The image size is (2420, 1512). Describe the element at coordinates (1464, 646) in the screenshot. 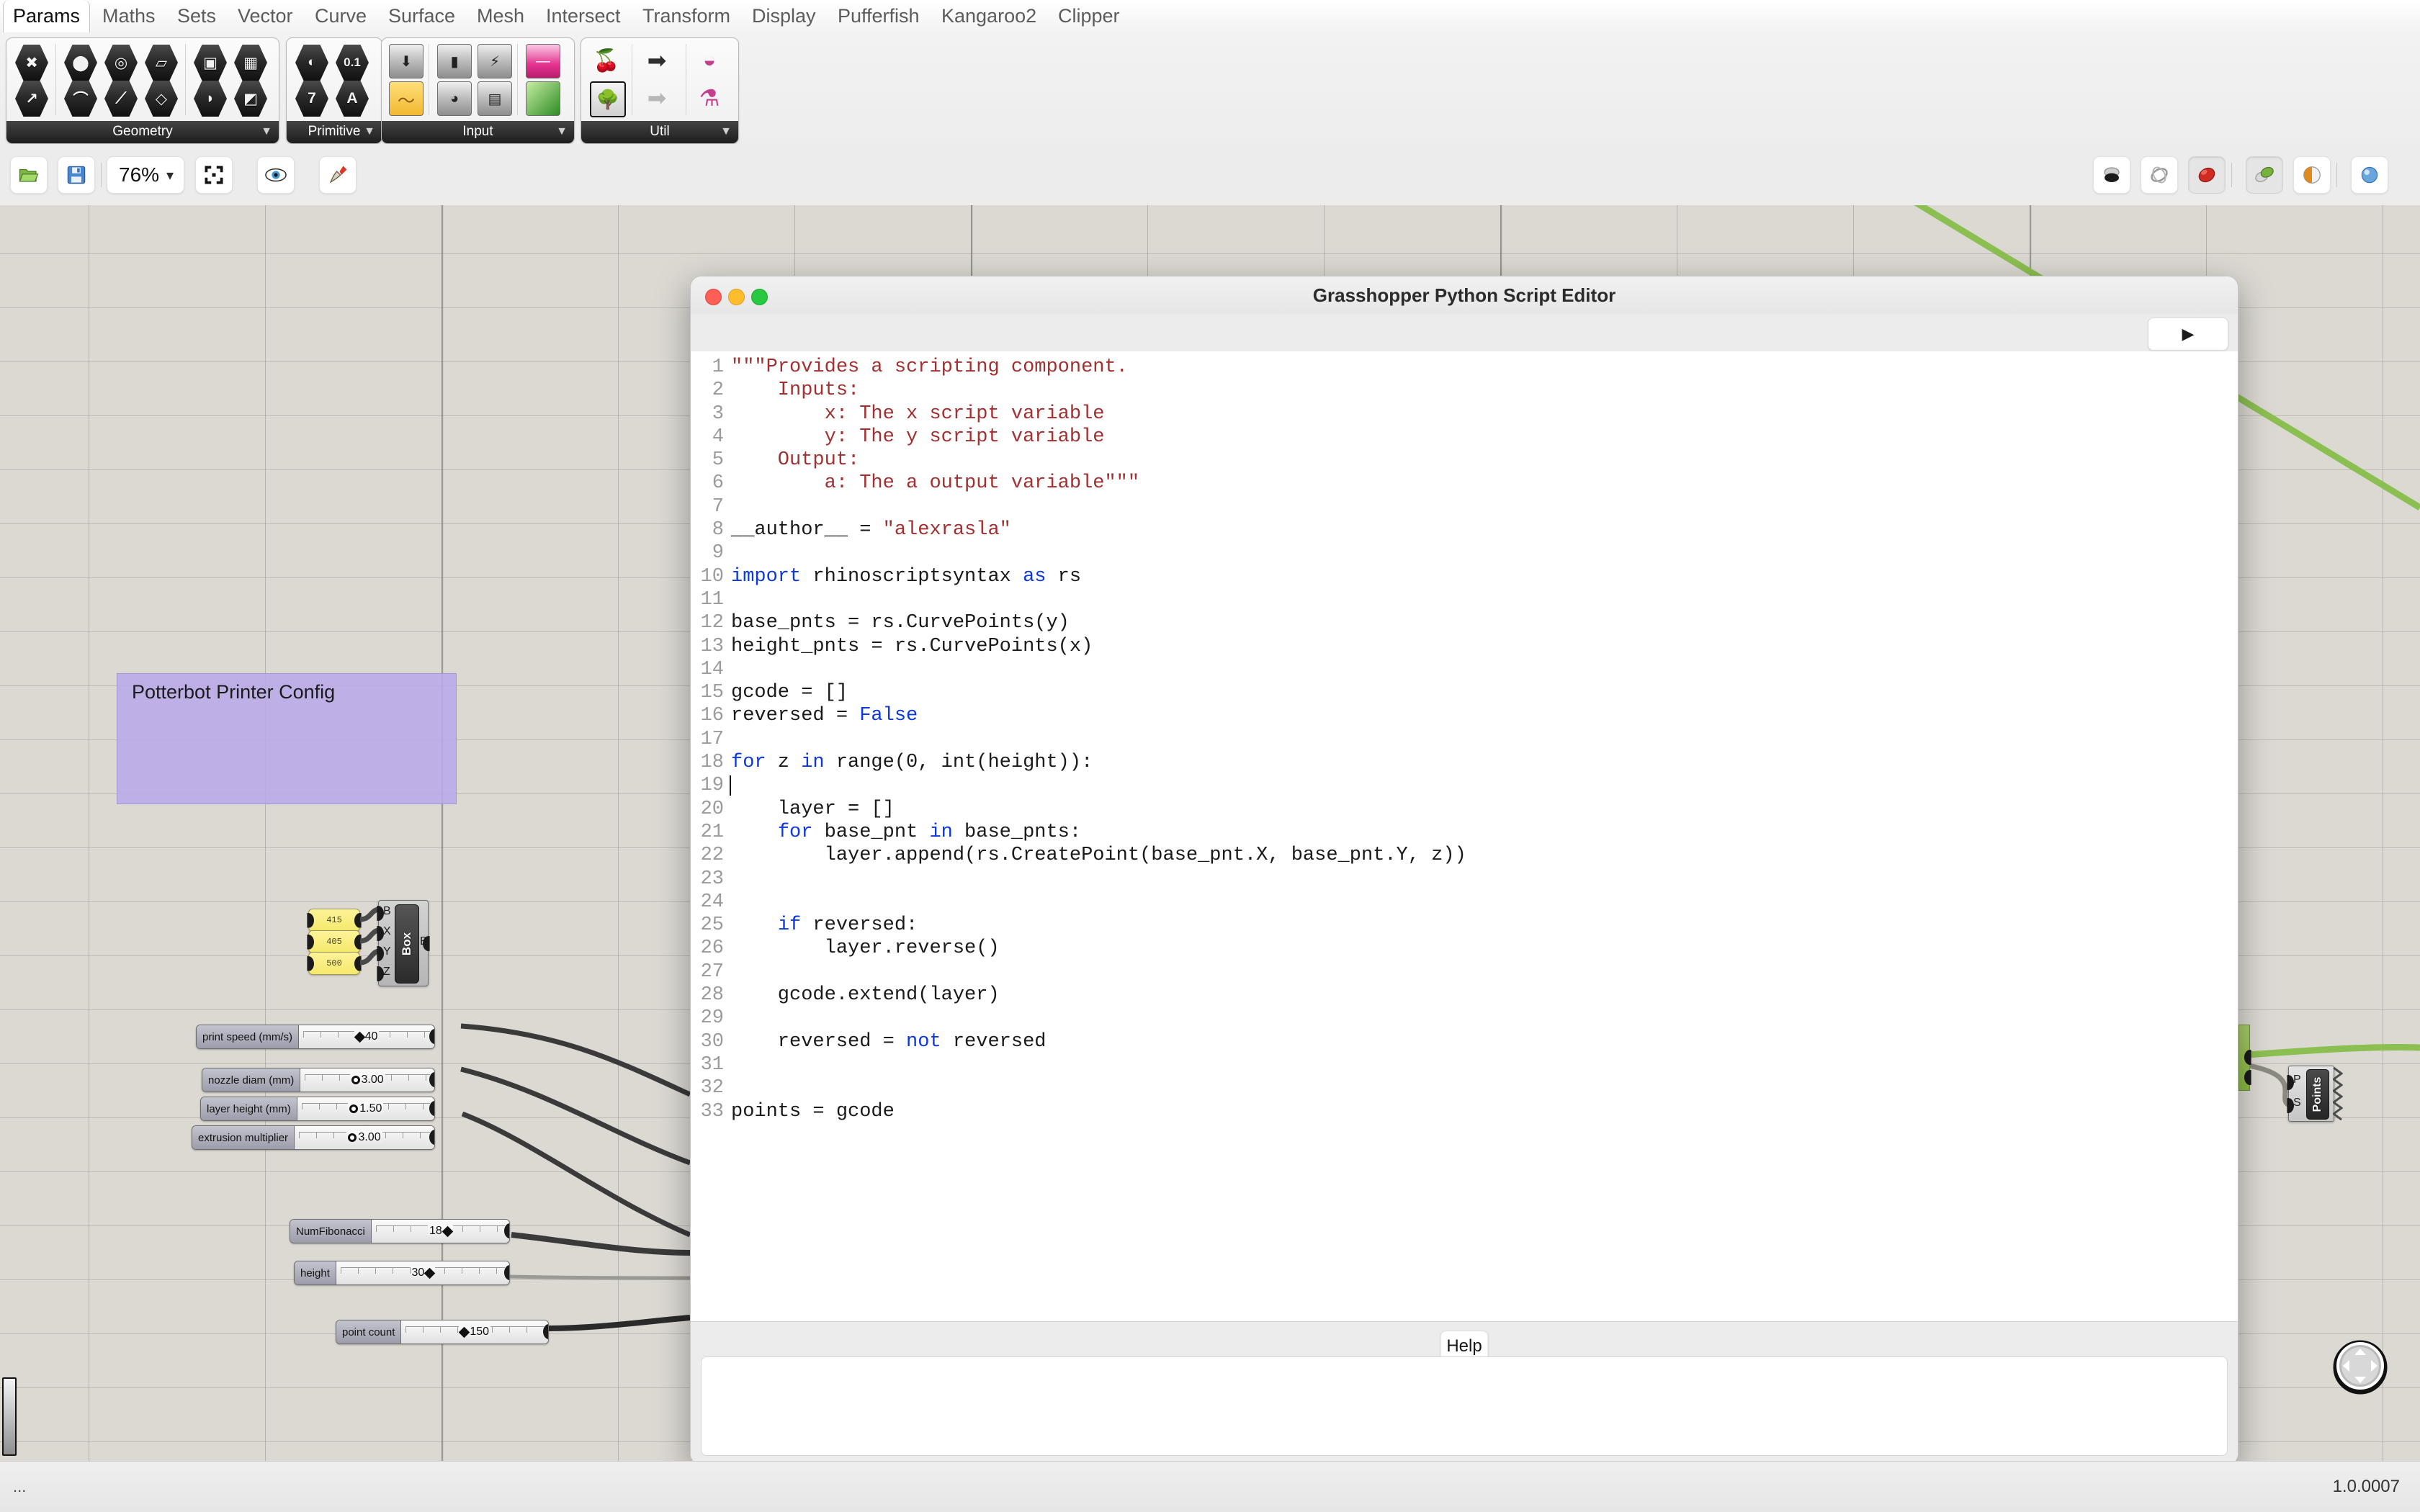

I see `code-line: 13 height_pnts = rs.CurvePoints(x)` at that location.